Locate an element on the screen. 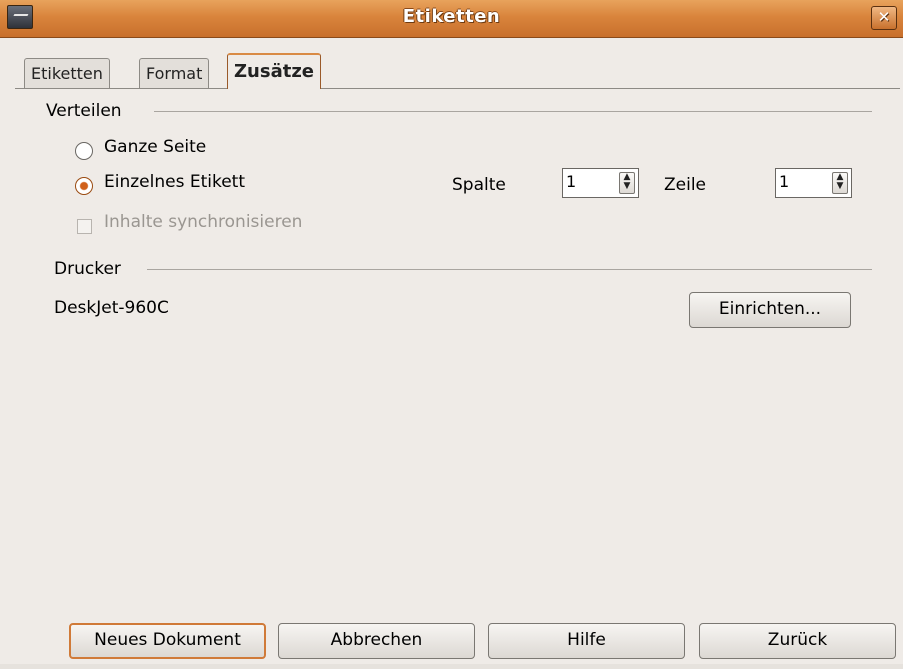  section-heading-distribute: Verteilen is located at coordinates (84, 111).